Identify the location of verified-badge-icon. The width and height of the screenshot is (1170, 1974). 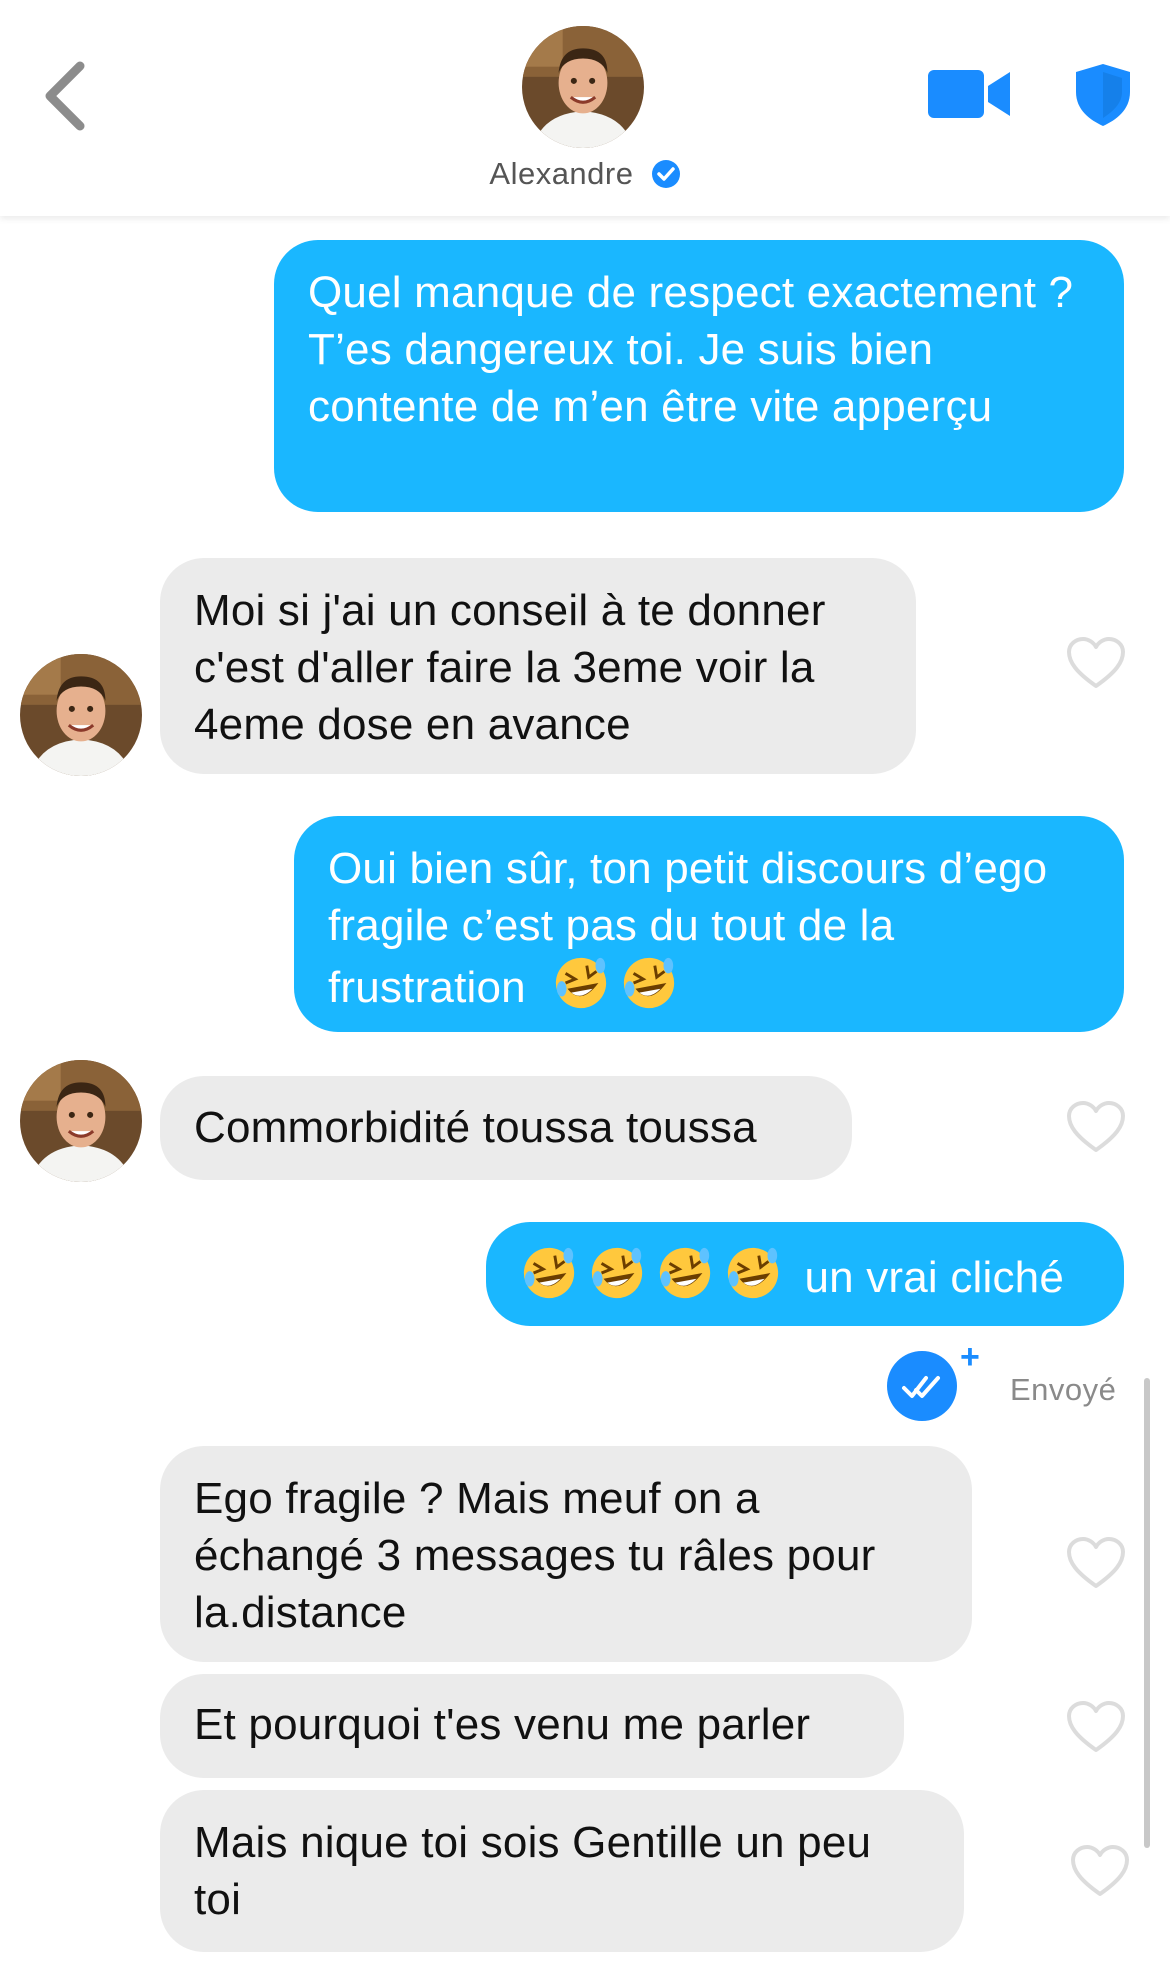
(666, 178).